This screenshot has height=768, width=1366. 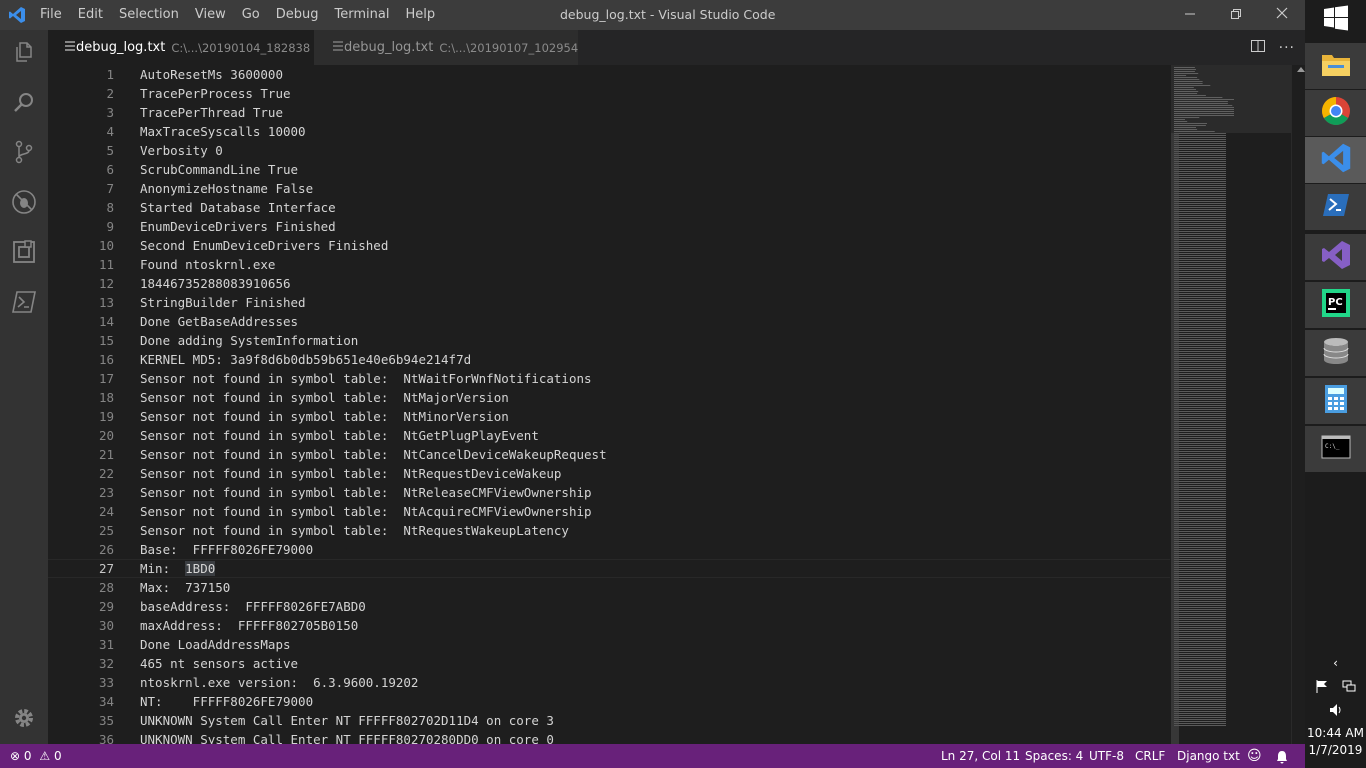 I want to click on activity-debug, so click(x=24, y=204).